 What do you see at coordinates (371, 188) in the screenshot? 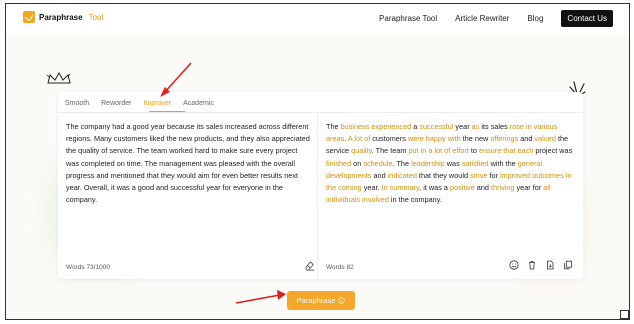
I see `output-unchanged-phrase: year.` at bounding box center [371, 188].